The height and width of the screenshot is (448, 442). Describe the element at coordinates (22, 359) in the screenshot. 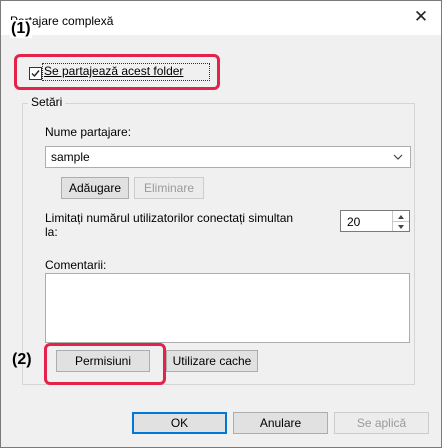

I see `callout-2-label: (2)` at that location.